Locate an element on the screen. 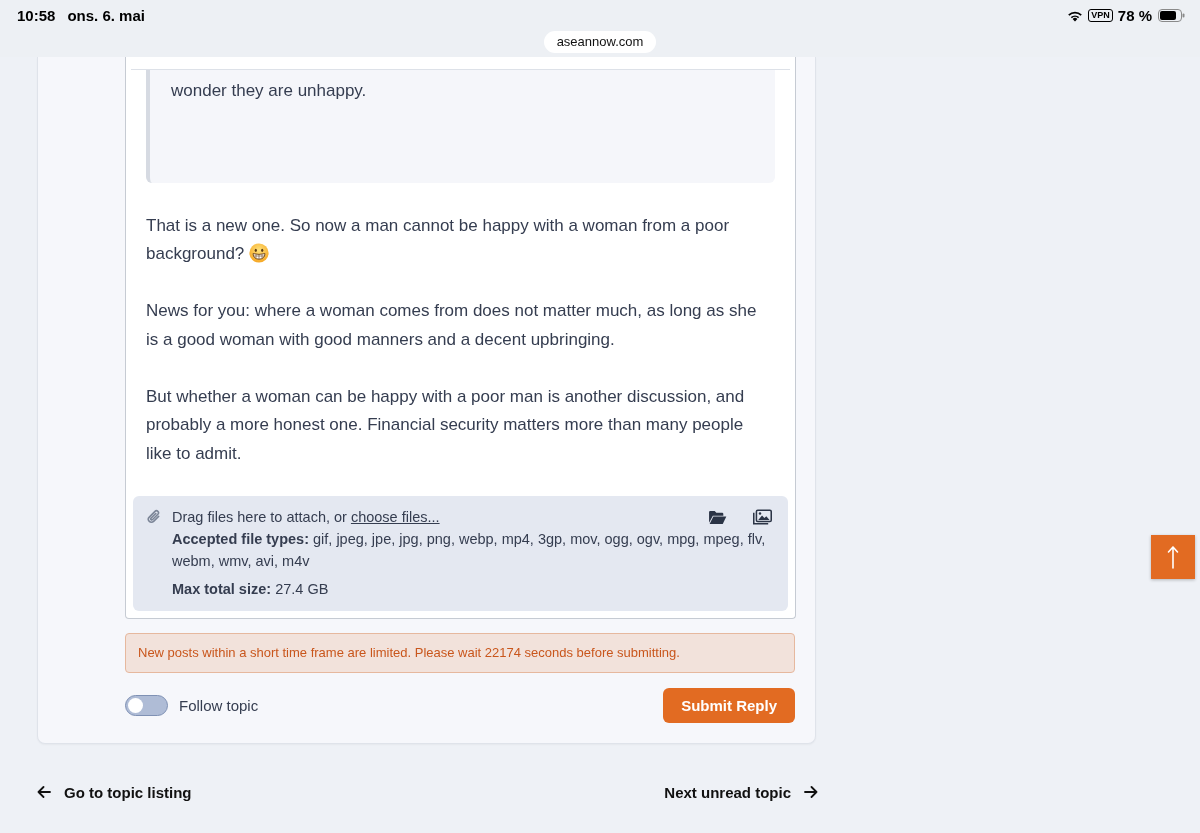 This screenshot has width=1200, height=833. paperclip-icon is located at coordinates (154, 517).